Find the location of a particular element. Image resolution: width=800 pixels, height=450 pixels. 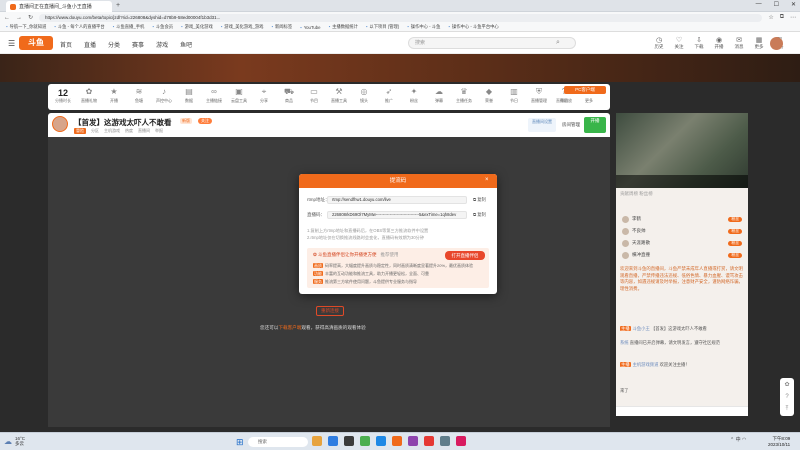

open-companion-button: 打开直播伴侣 is located at coordinates (465, 255).